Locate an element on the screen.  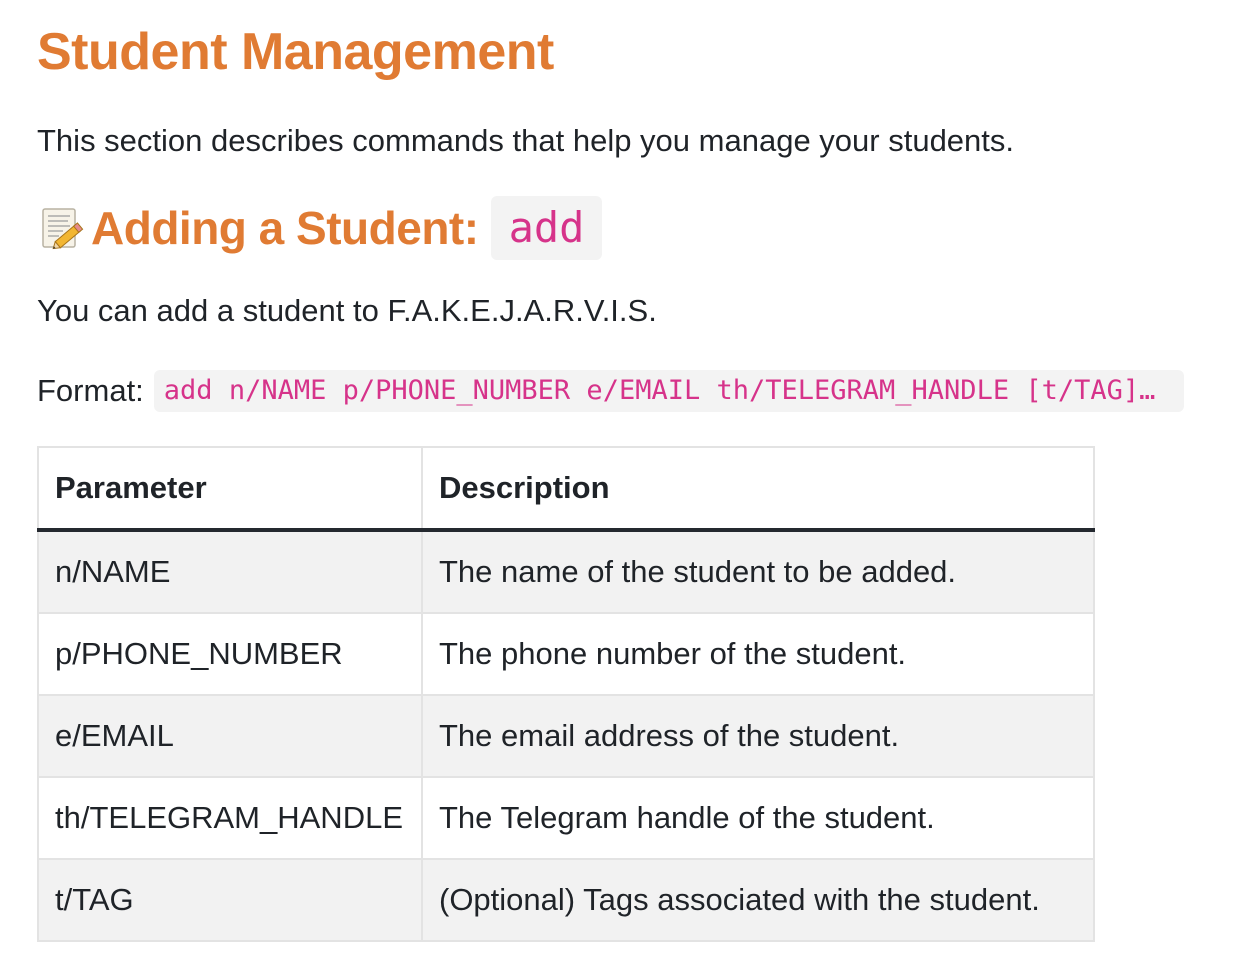
parameter-cell: th/TELEGRAM_HANDLE is located at coordinates (230, 818).